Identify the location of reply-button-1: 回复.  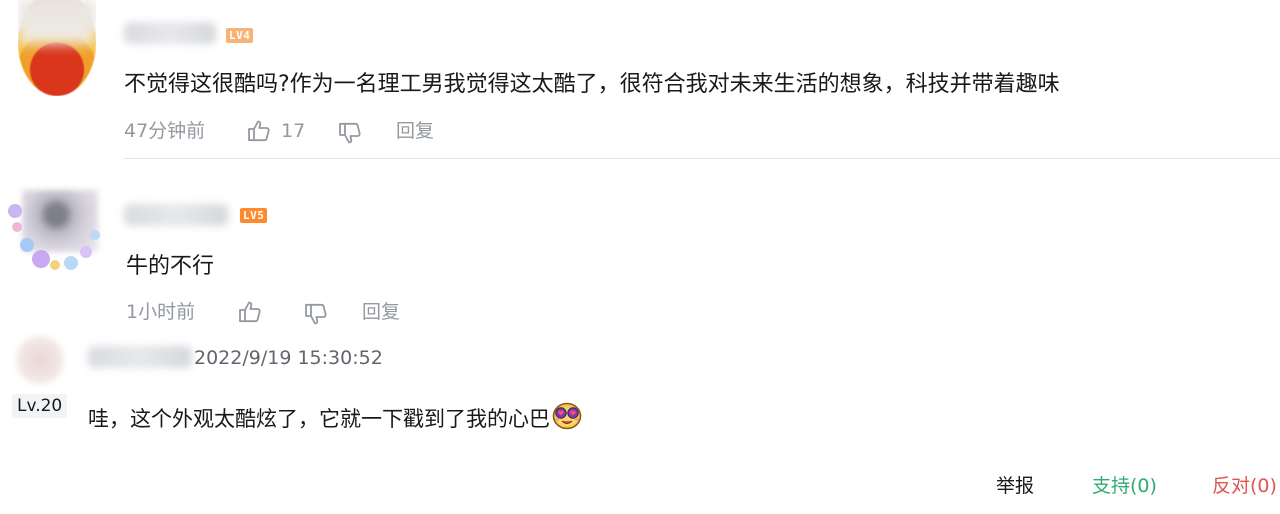
(415, 131).